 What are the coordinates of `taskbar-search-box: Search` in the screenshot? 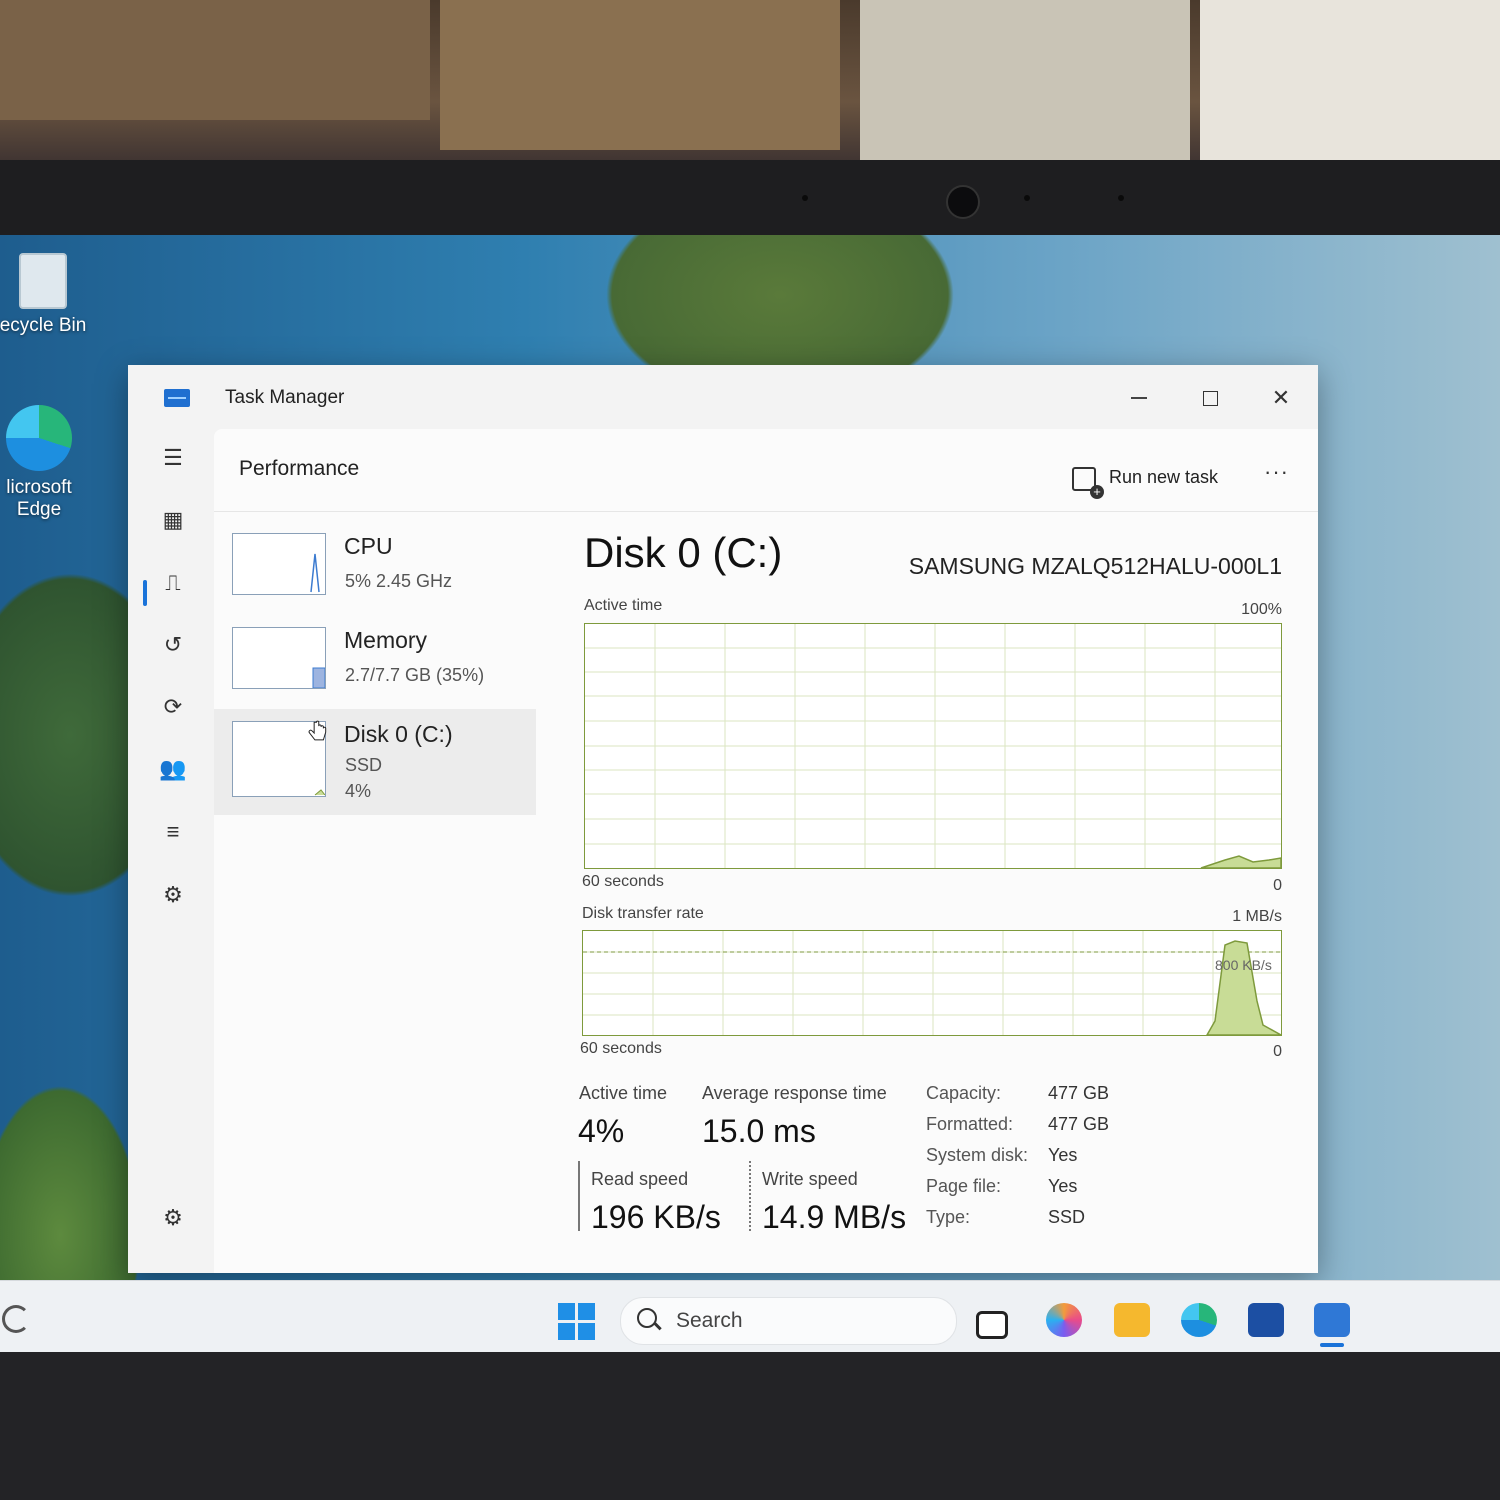 It's located at (788, 1321).